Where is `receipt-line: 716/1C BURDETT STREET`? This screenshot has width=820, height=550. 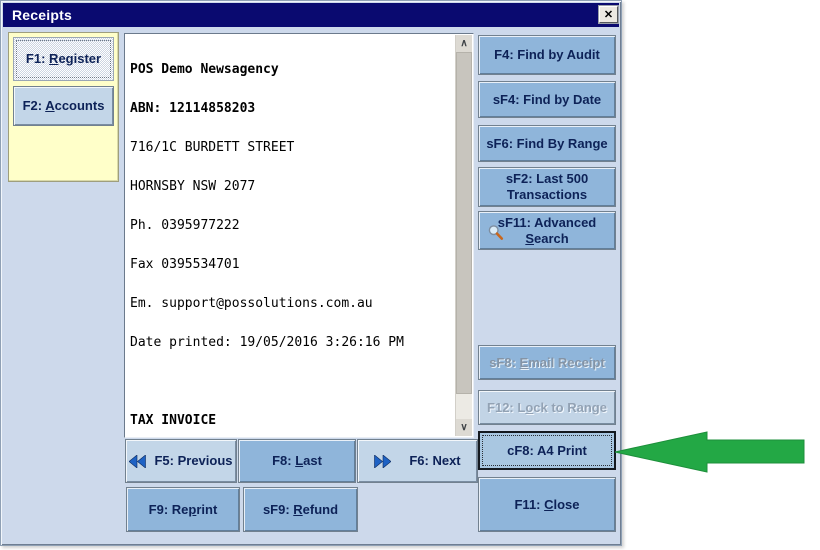 receipt-line: 716/1C BURDETT STREET is located at coordinates (212, 147).